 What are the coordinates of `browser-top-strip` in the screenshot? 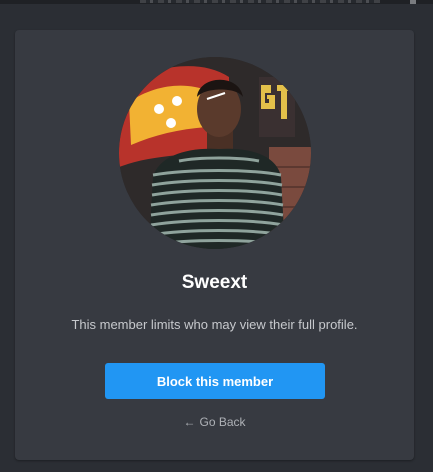 It's located at (216, 2).